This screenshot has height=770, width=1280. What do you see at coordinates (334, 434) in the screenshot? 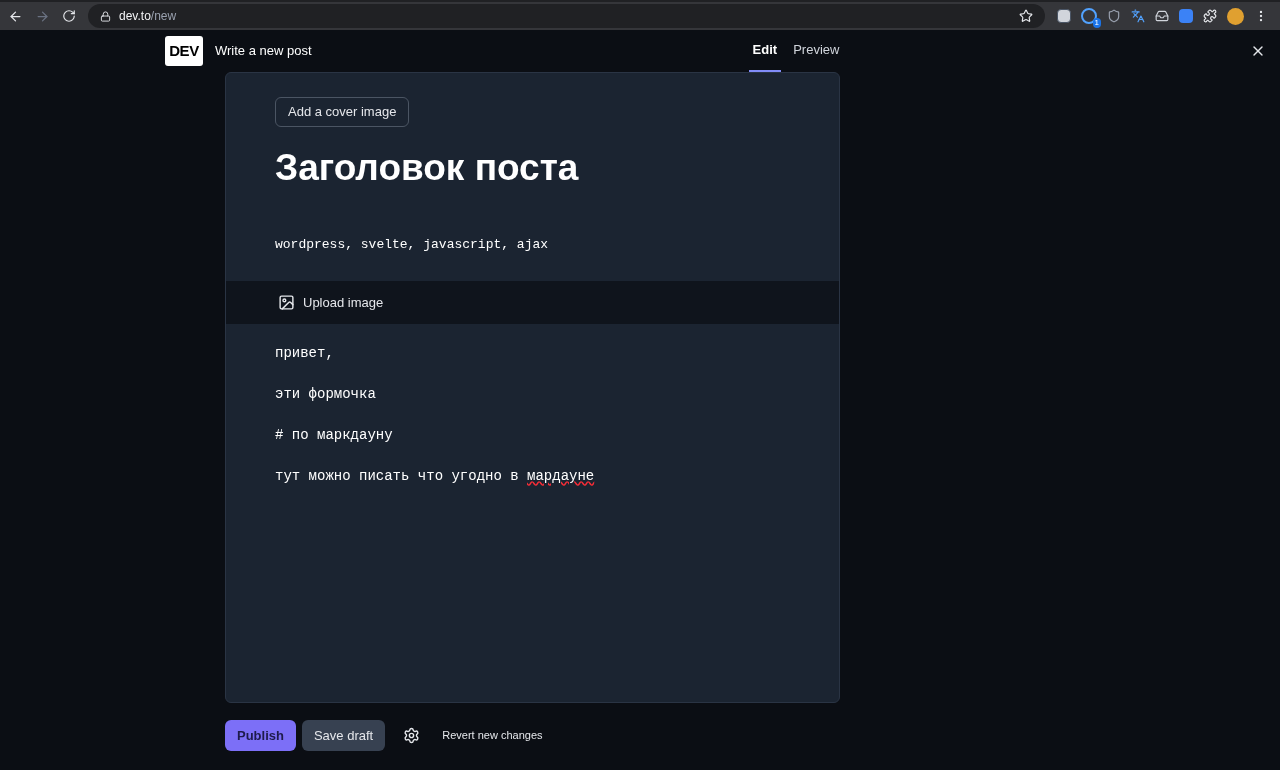
I see `body-line: # по маркдауну` at bounding box center [334, 434].